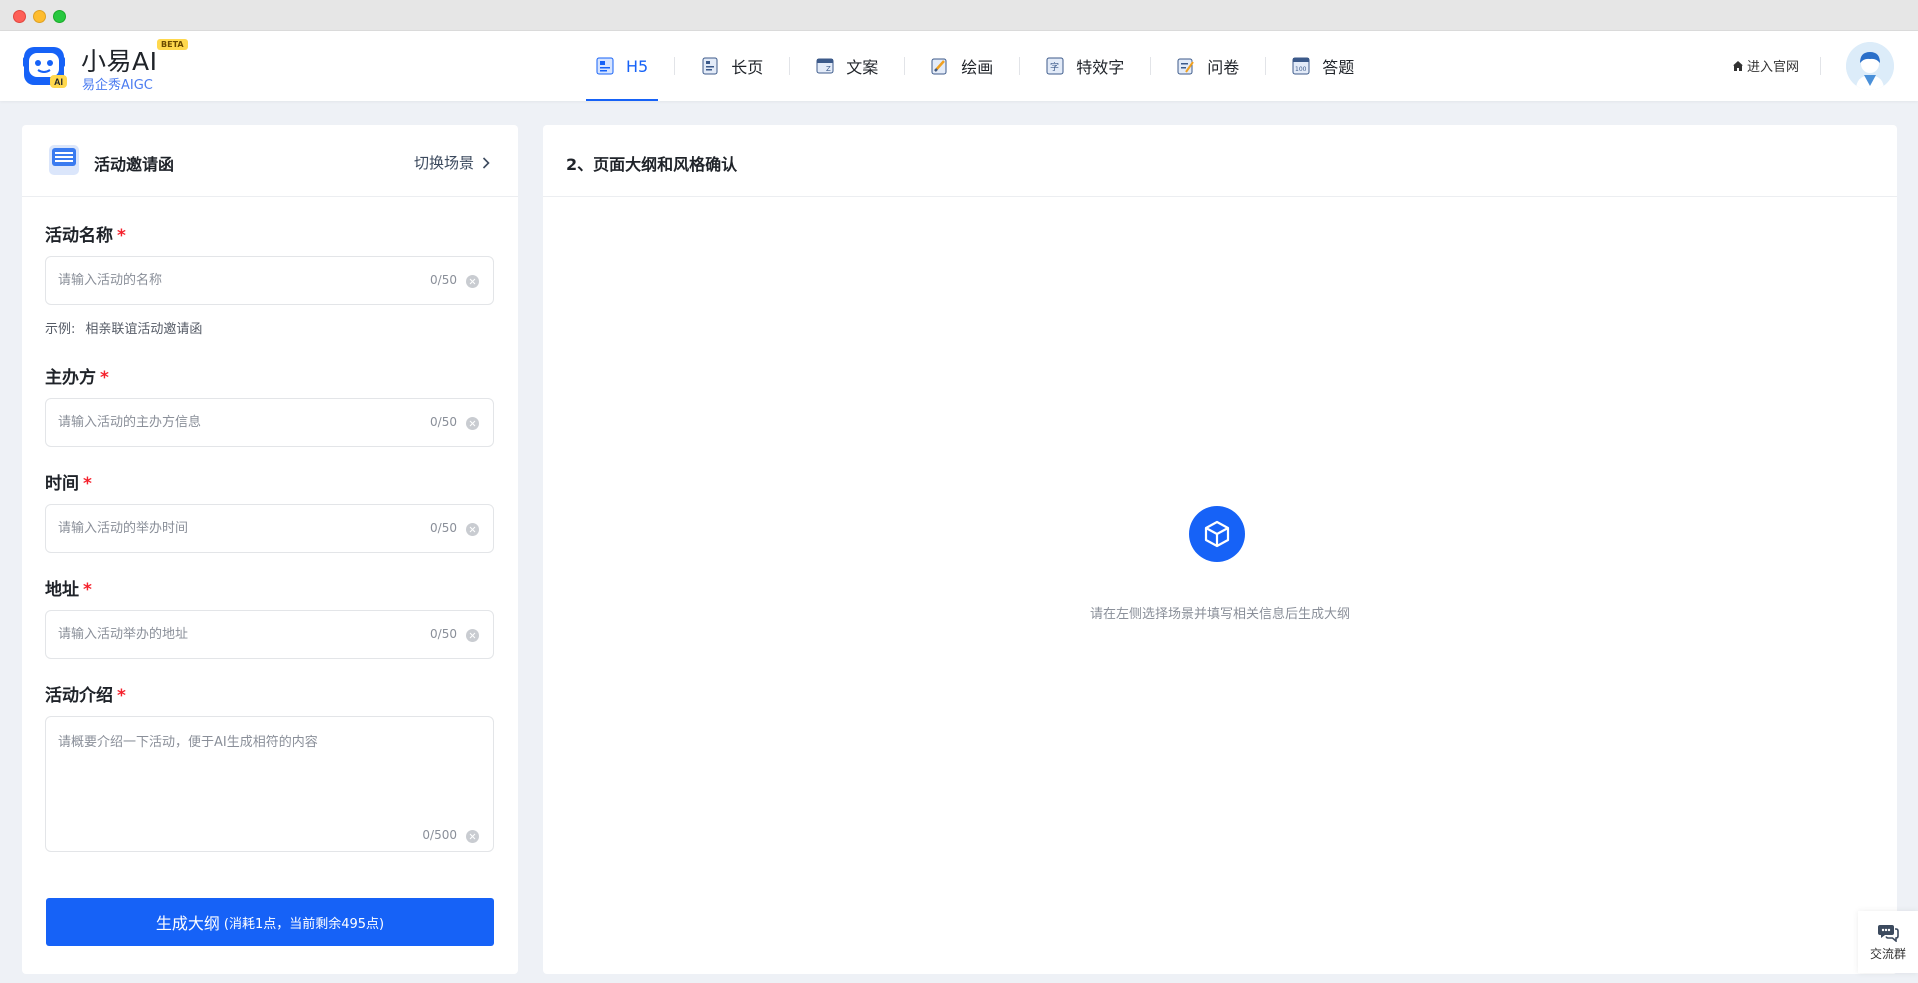 This screenshot has width=1918, height=983. I want to click on svg-text: 字, so click(1054, 67).